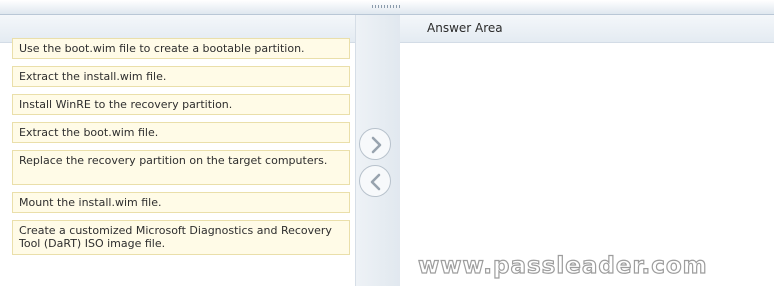 The height and width of the screenshot is (286, 774). I want to click on source-item: Extract the boot.wim file., so click(181, 132).